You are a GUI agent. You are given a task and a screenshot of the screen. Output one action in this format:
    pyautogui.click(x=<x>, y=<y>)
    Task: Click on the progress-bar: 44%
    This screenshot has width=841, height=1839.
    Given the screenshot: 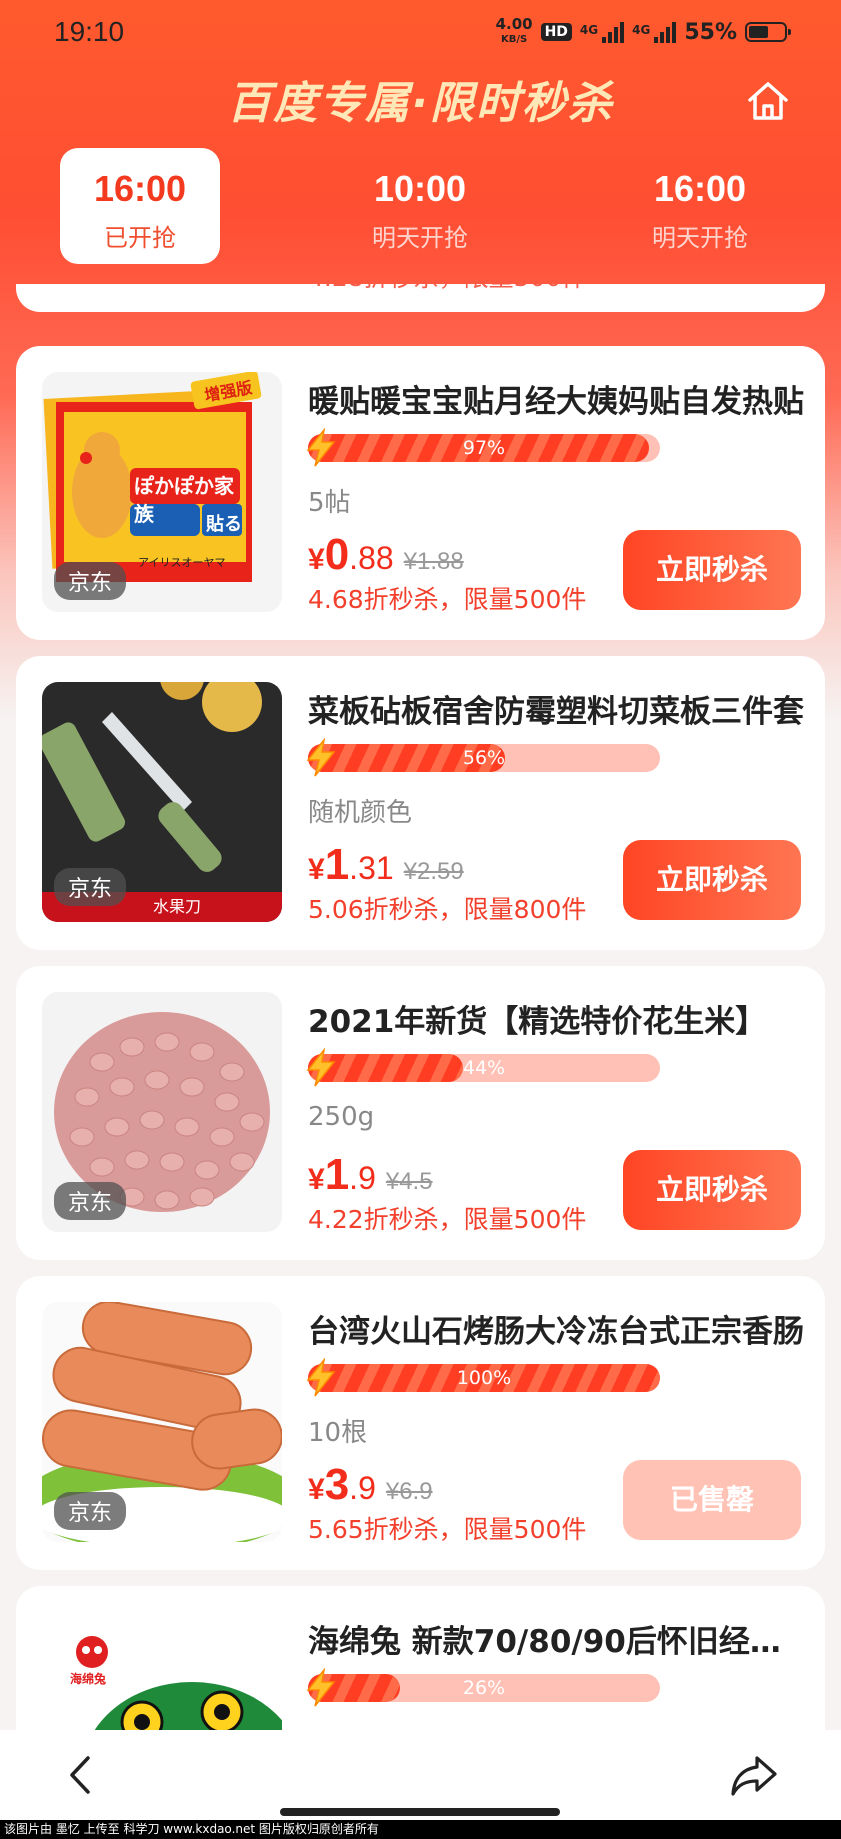 What is the action you would take?
    pyautogui.click(x=483, y=1067)
    